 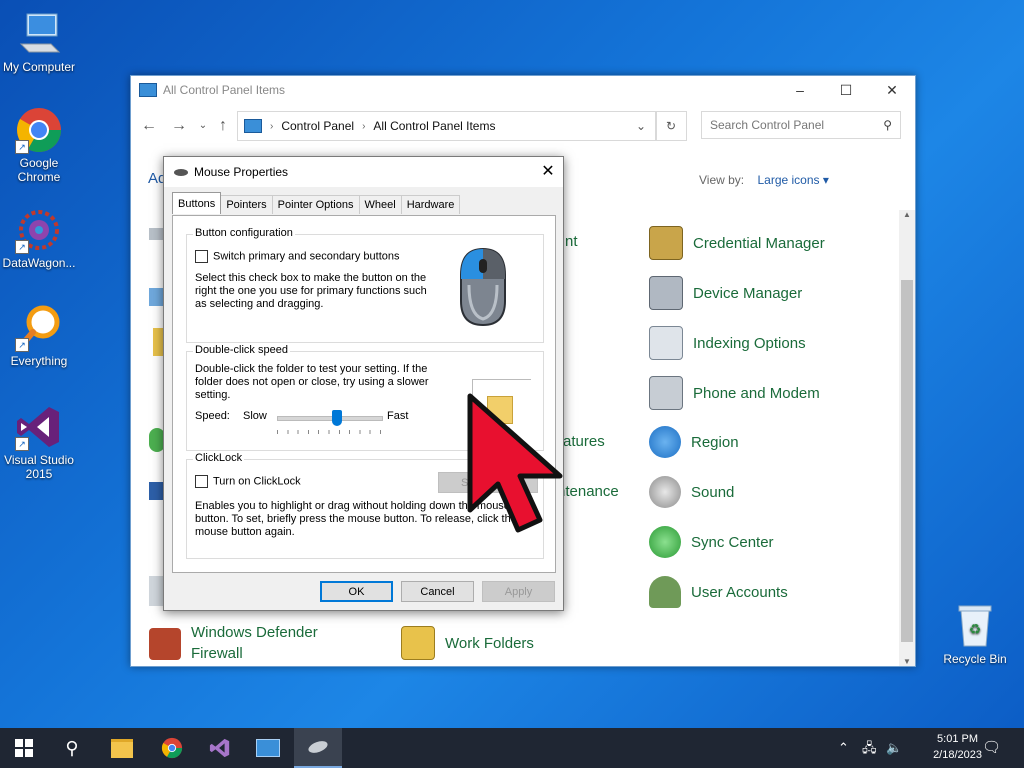 I want to click on desktop-icon-visual-studio: ↗ Visual Studio 2015, so click(x=39, y=442).